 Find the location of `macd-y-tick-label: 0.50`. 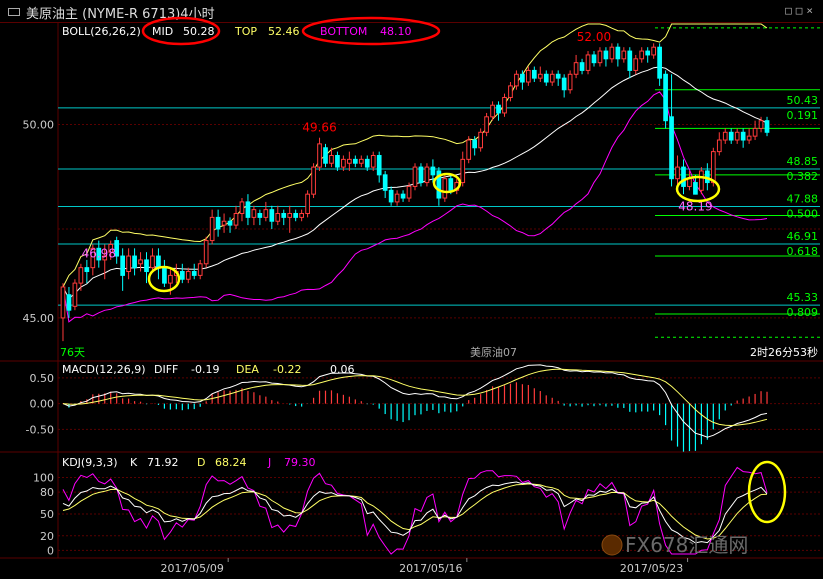

macd-y-tick-label: 0.50 is located at coordinates (42, 378).